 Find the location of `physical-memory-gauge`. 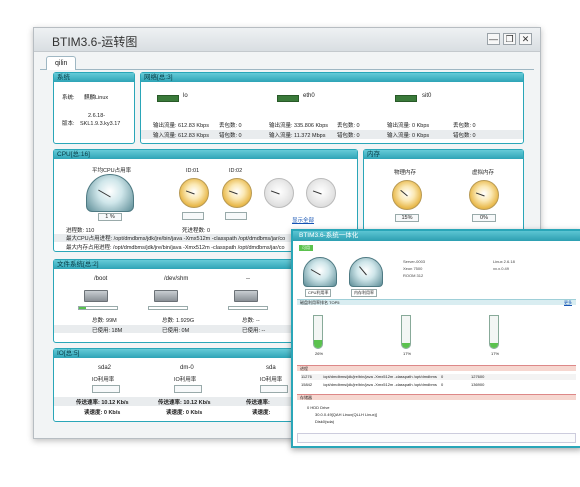

physical-memory-gauge is located at coordinates (407, 195).